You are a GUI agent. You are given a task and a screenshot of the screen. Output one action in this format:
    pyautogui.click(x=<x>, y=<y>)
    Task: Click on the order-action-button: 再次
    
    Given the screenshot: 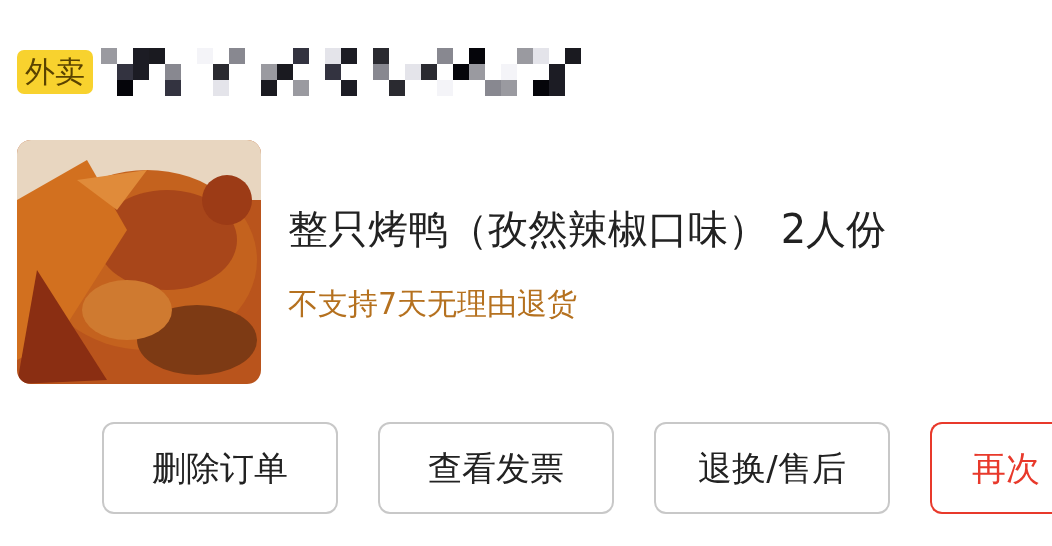 What is the action you would take?
    pyautogui.click(x=991, y=468)
    